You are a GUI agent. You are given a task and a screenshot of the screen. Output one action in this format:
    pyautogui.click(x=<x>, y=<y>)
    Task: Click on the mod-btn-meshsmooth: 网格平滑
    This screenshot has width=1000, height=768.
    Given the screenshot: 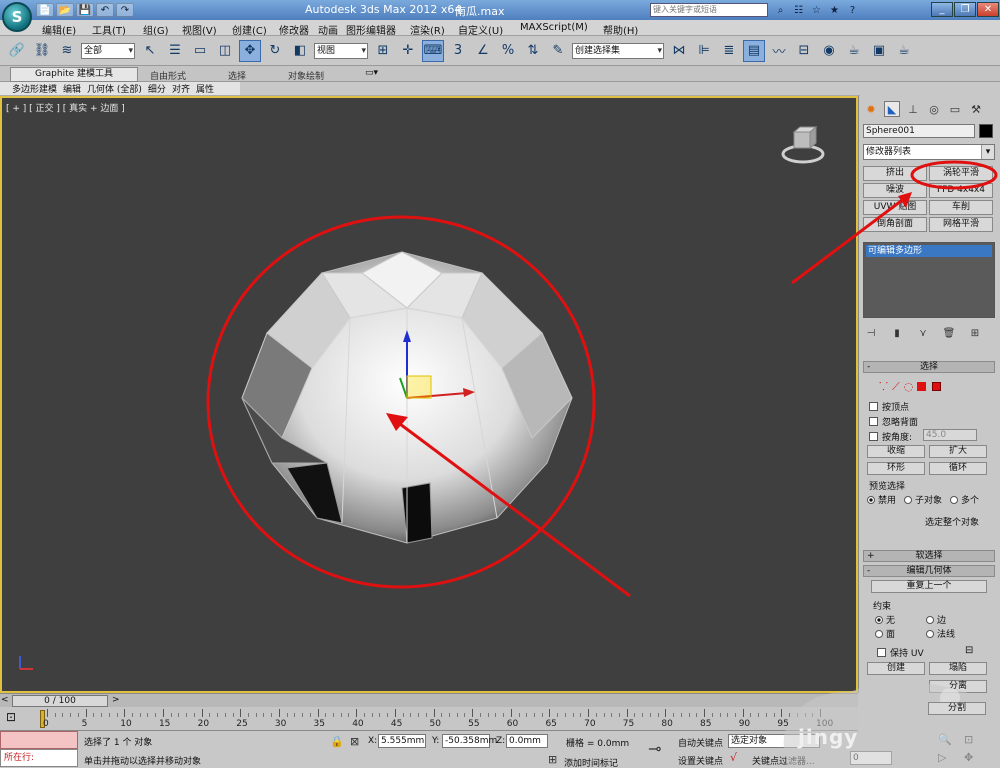 What is the action you would take?
    pyautogui.click(x=961, y=224)
    